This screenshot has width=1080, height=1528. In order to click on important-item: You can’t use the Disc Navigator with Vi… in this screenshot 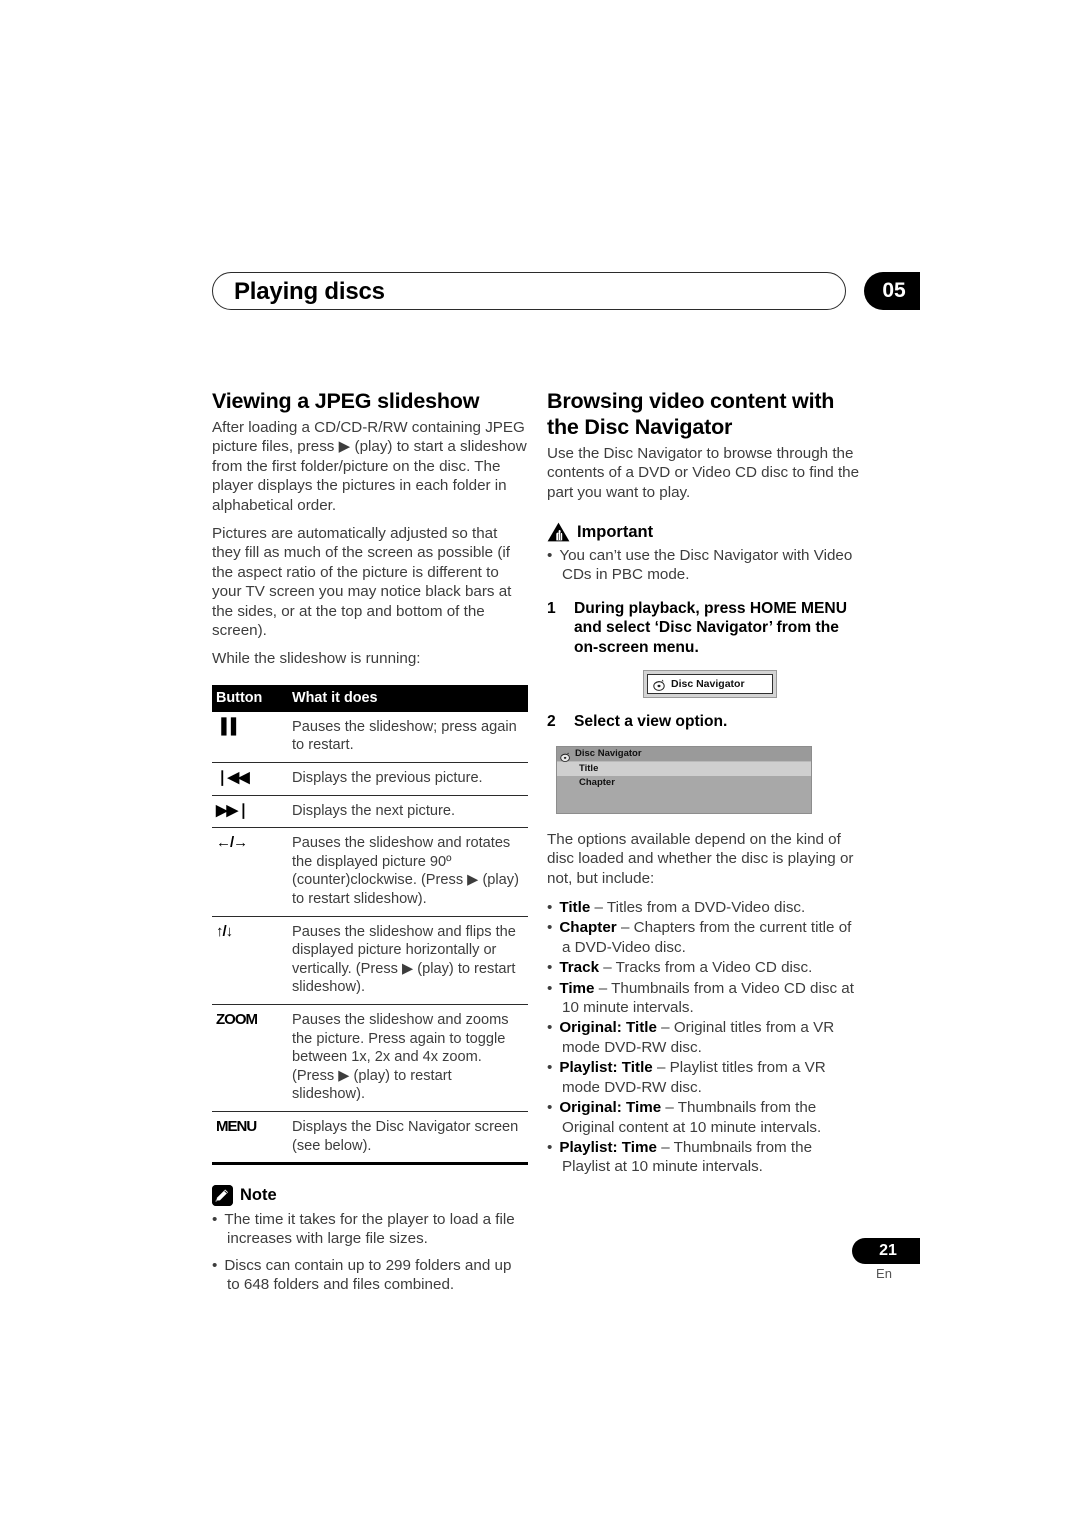, I will do `click(705, 565)`.